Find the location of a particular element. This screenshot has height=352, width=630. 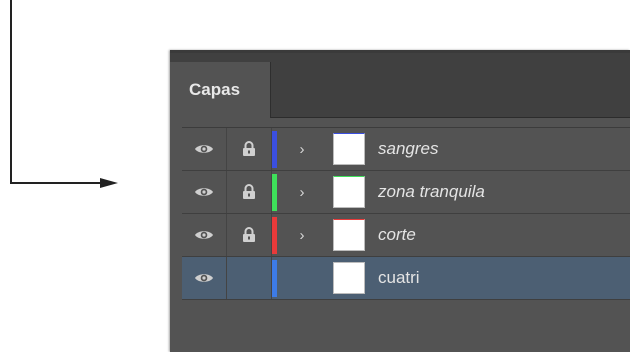

annotation-arrow is located at coordinates (64, 94).